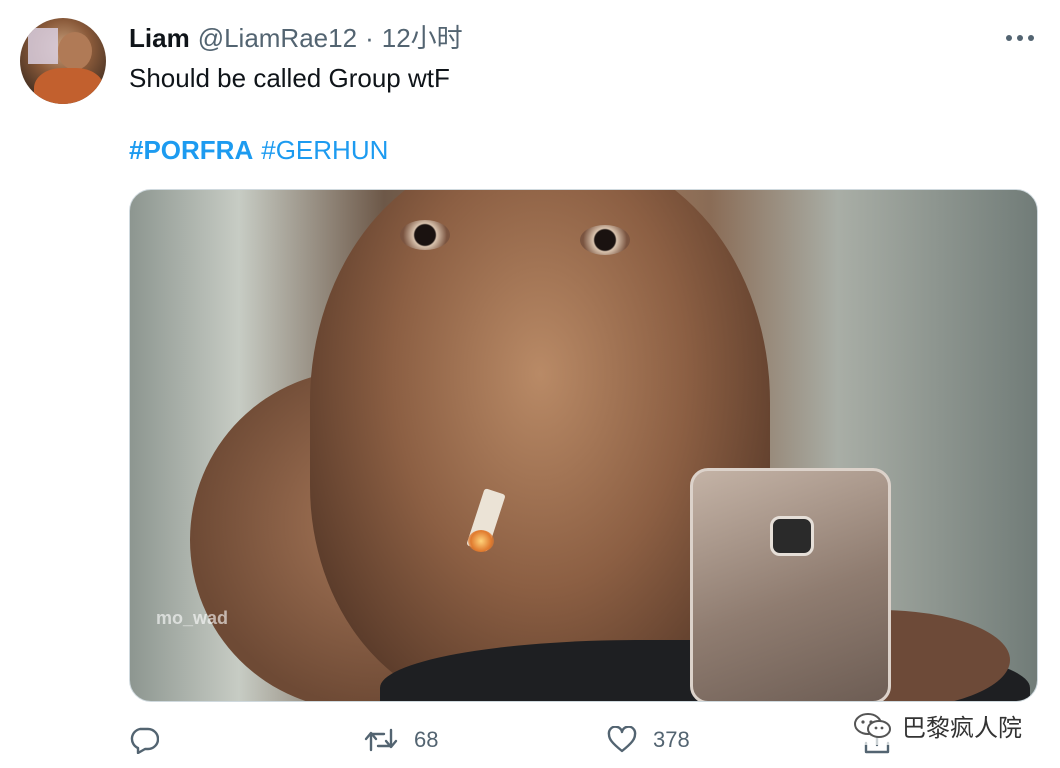  I want to click on reply-button, so click(152, 740).